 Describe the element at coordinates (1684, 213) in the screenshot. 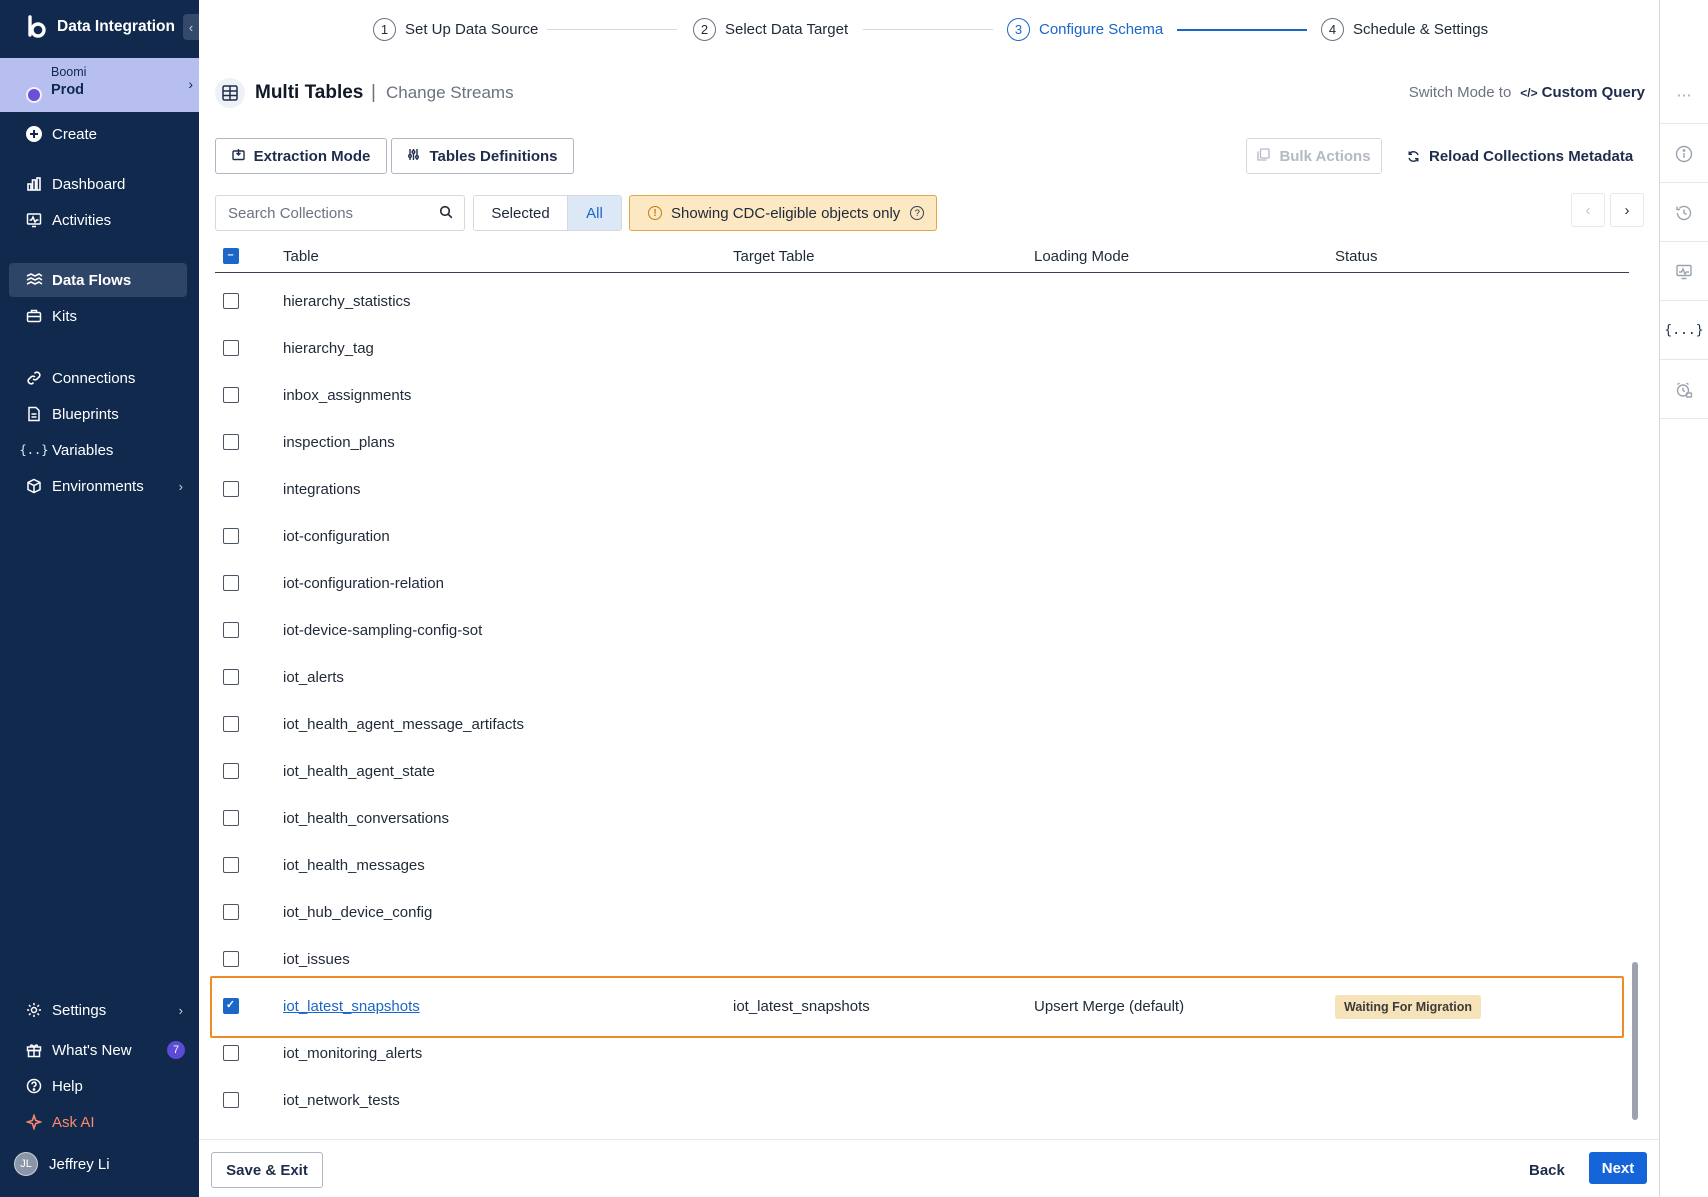

I see `history-icon` at that location.